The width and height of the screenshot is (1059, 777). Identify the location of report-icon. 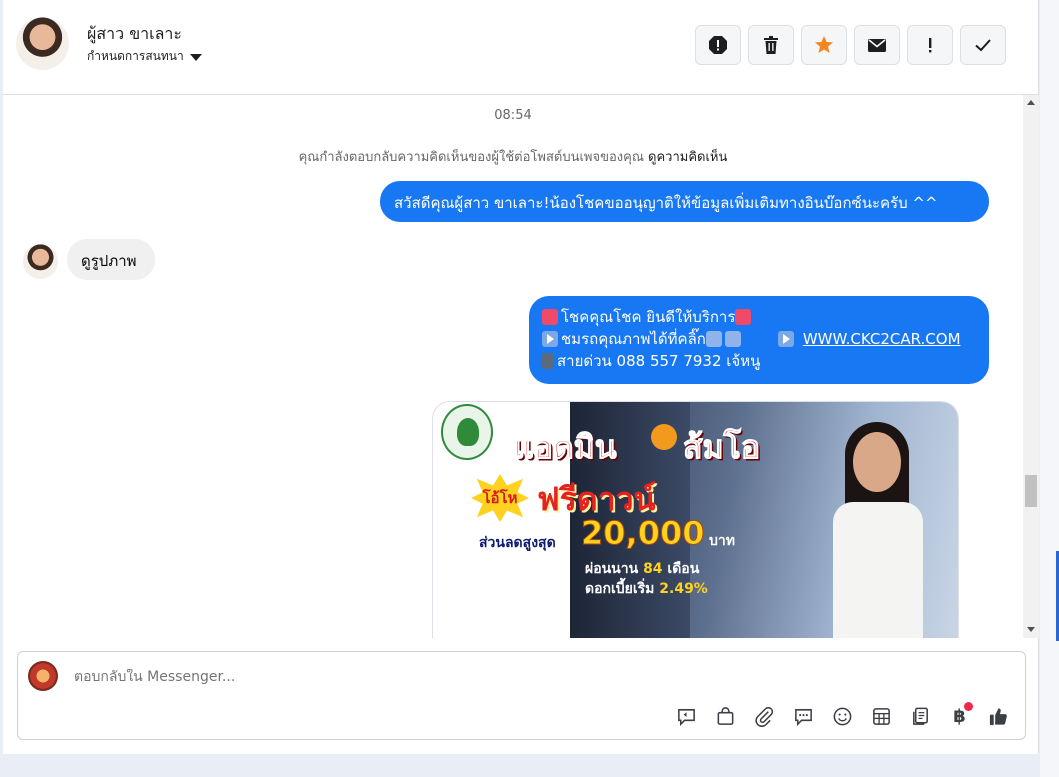
(718, 45).